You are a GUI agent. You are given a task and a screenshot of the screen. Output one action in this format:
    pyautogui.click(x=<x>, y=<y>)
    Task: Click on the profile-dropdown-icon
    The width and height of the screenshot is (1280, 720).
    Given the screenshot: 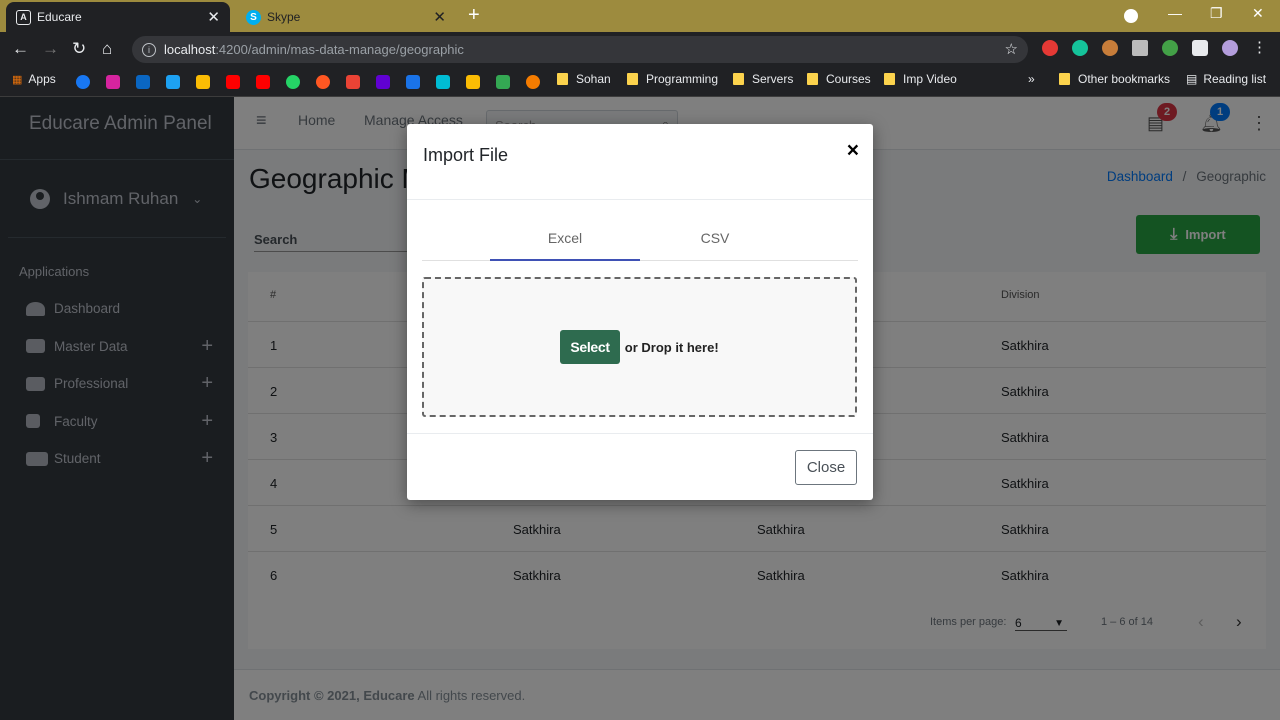 What is the action you would take?
    pyautogui.click(x=1131, y=16)
    